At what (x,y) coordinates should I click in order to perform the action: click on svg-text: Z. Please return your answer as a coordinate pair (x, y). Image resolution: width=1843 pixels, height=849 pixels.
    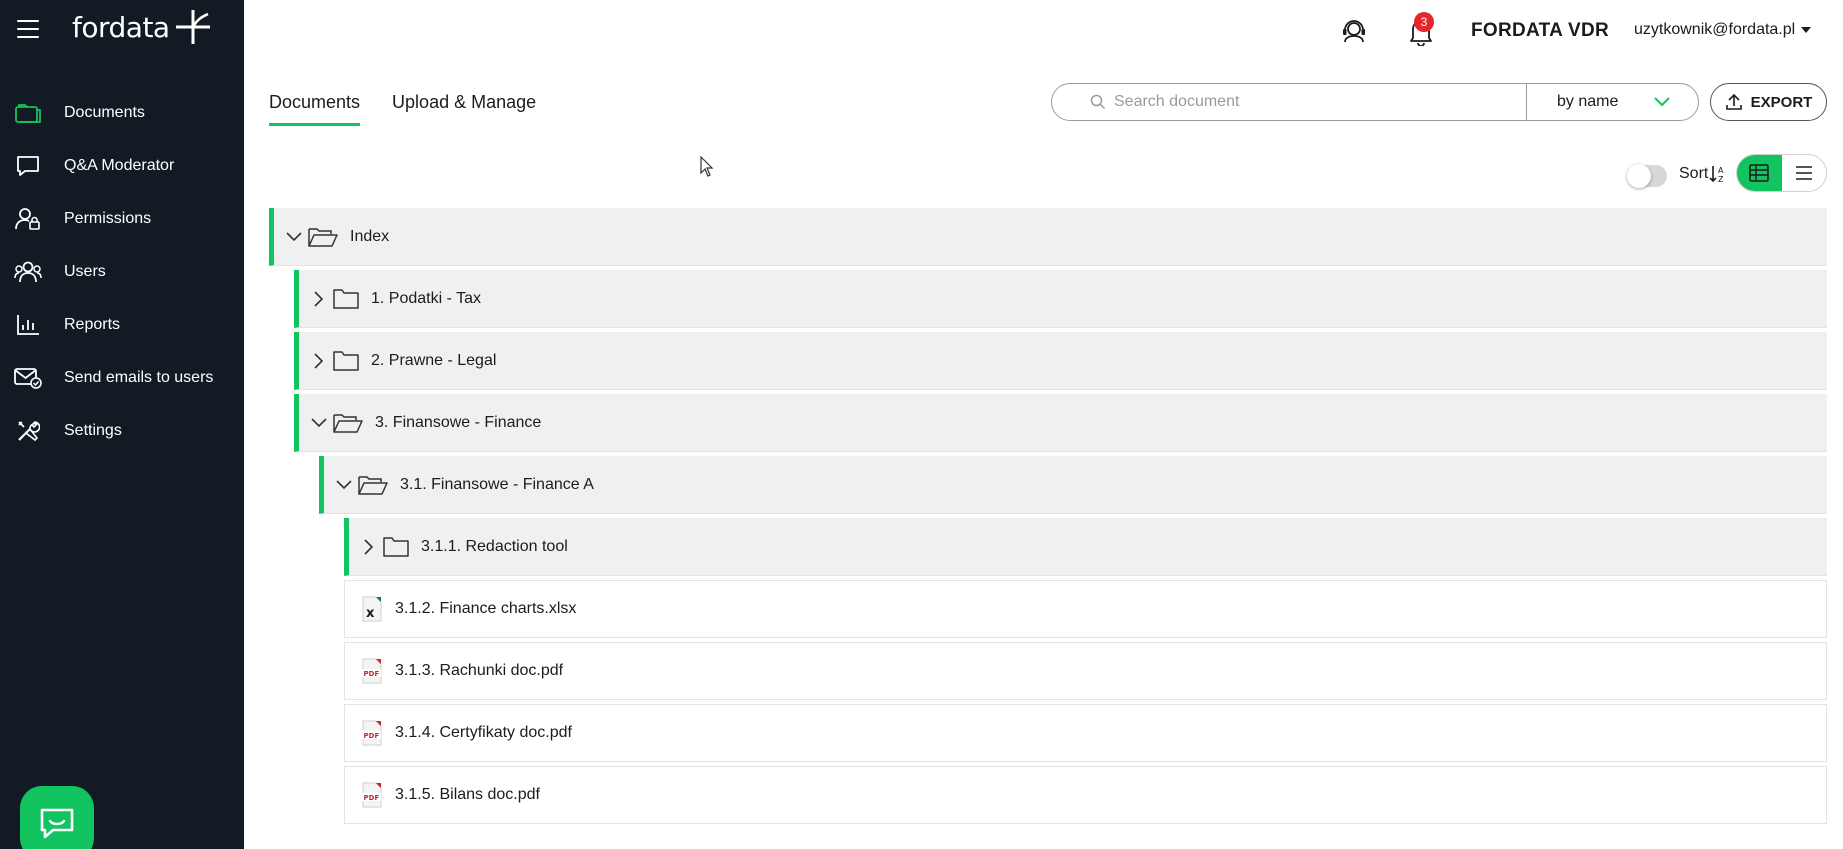
    Looking at the image, I should click on (1721, 179).